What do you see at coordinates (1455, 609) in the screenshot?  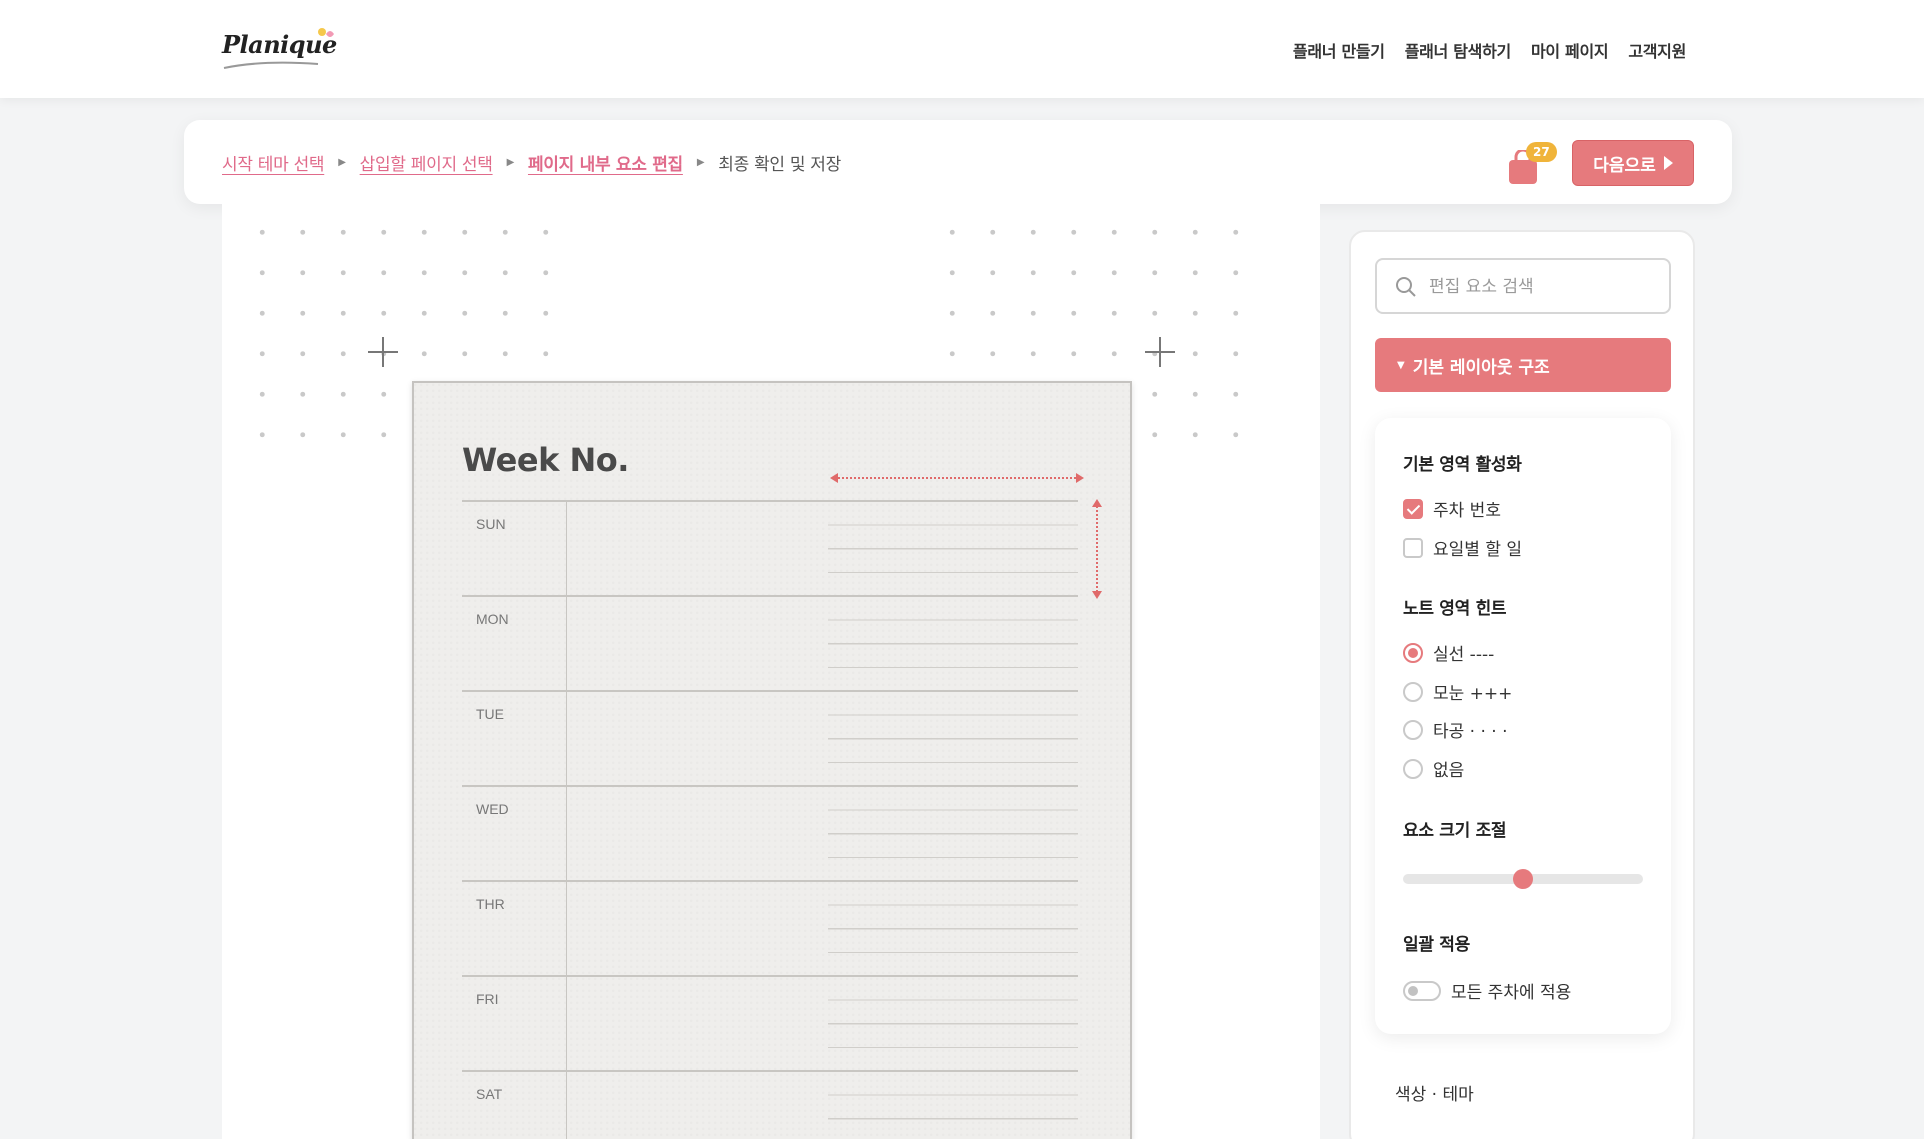 I see `section-title-note-hint: 노트 영역 힌트` at bounding box center [1455, 609].